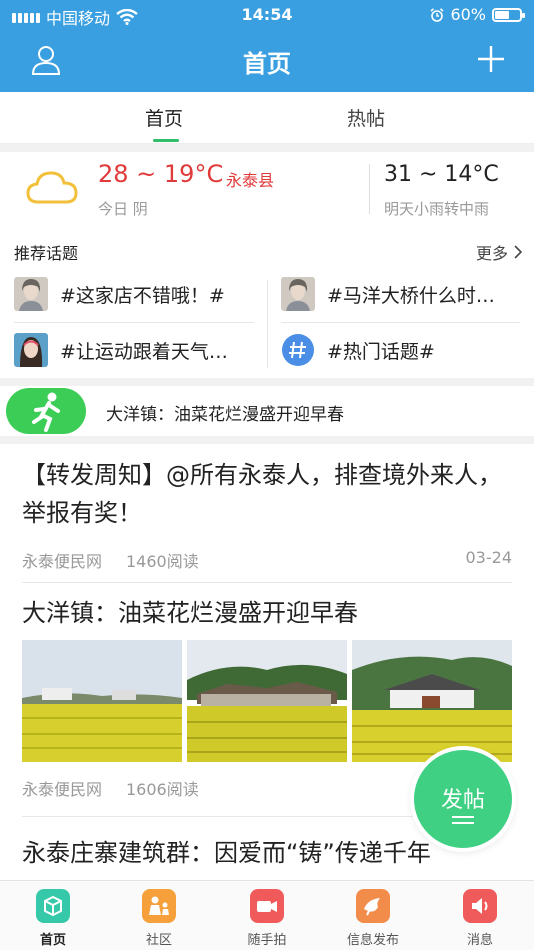 This screenshot has height=950, width=534. What do you see at coordinates (381, 351) in the screenshot?
I see `topic-label: #热门话题#` at bounding box center [381, 351].